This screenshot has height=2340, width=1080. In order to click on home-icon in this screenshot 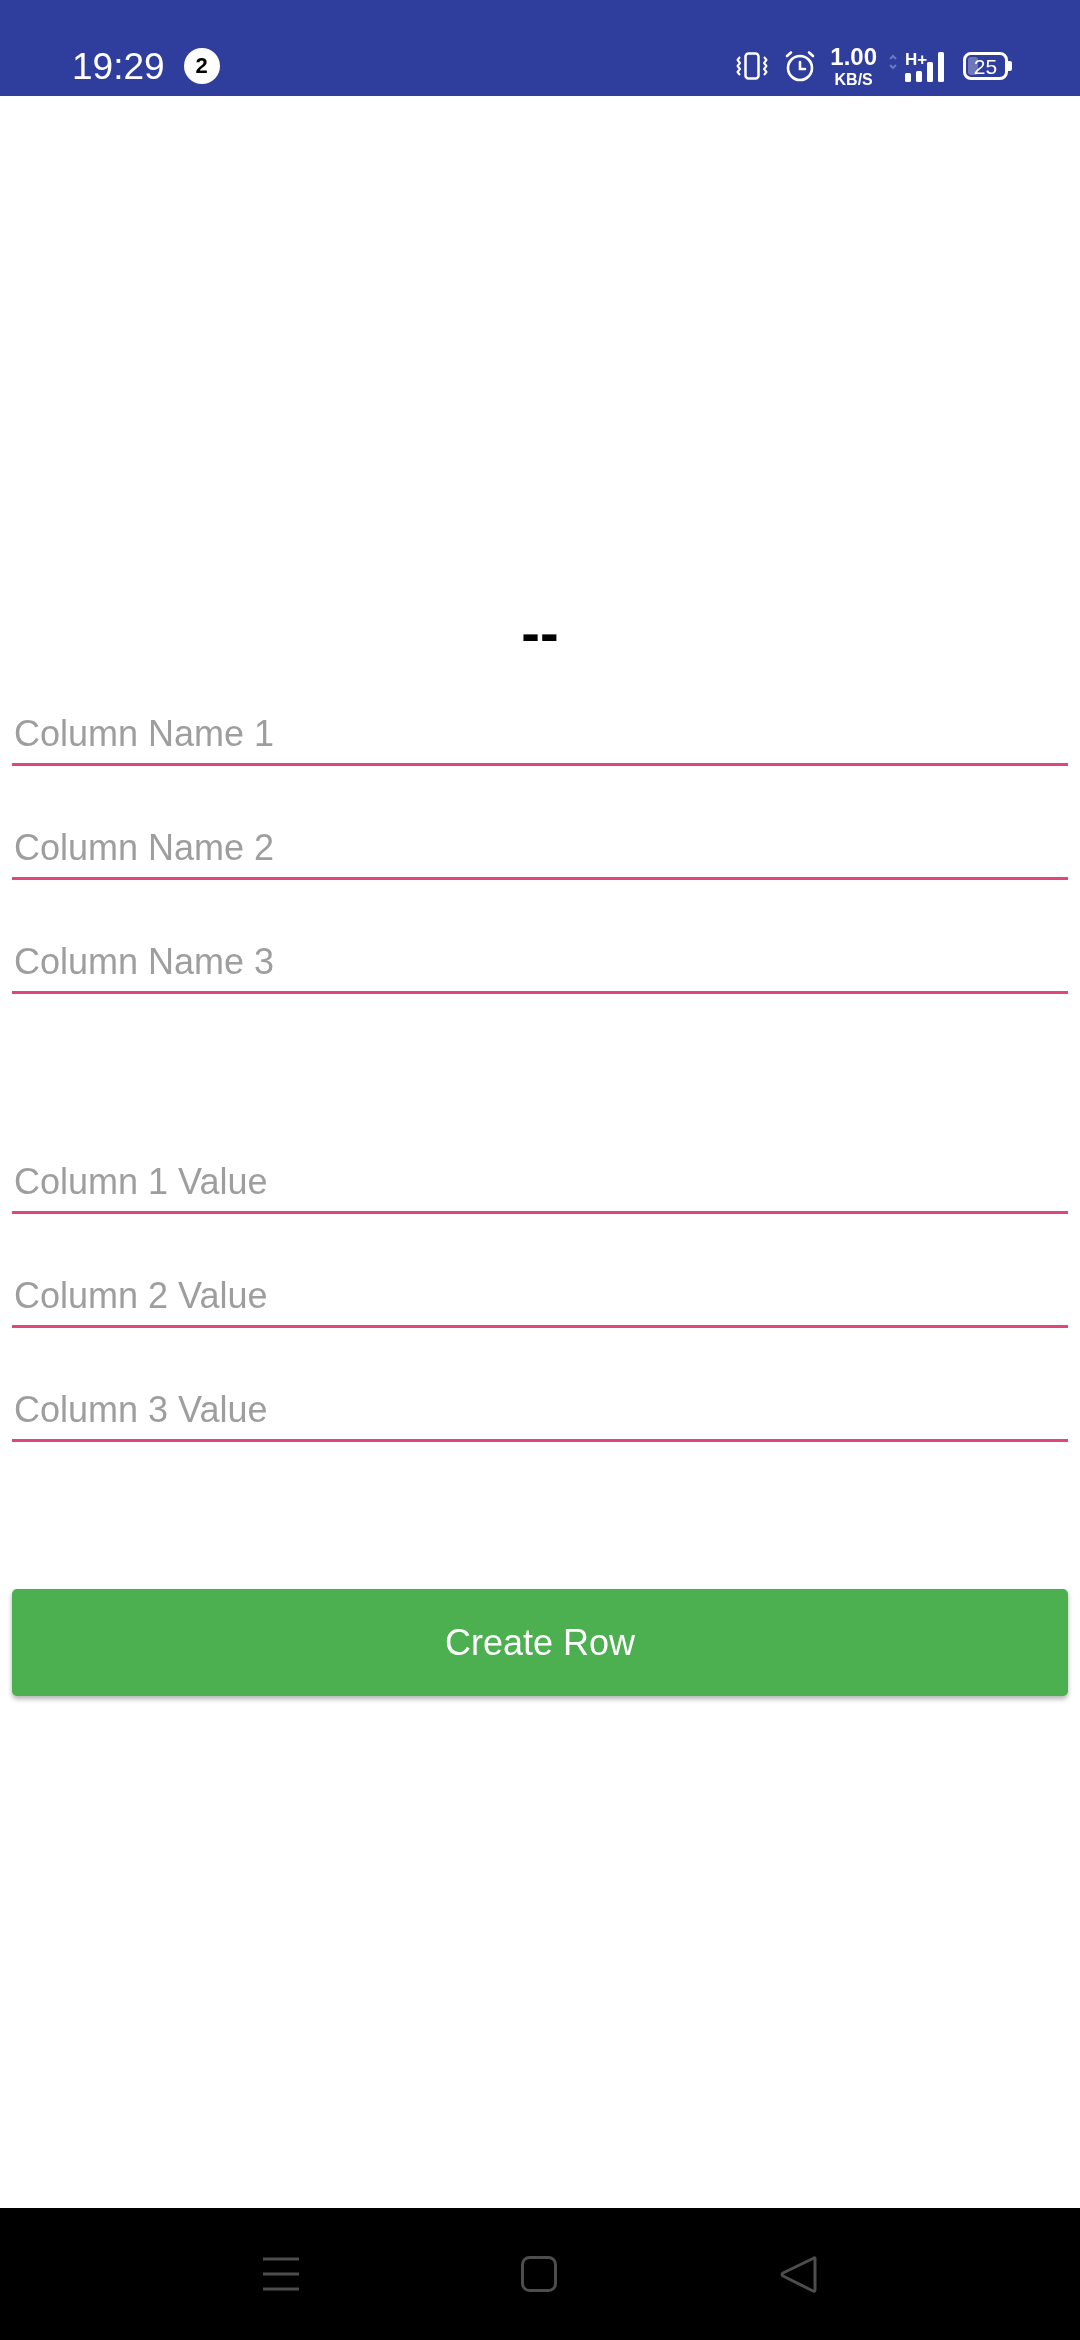, I will do `click(539, 2274)`.